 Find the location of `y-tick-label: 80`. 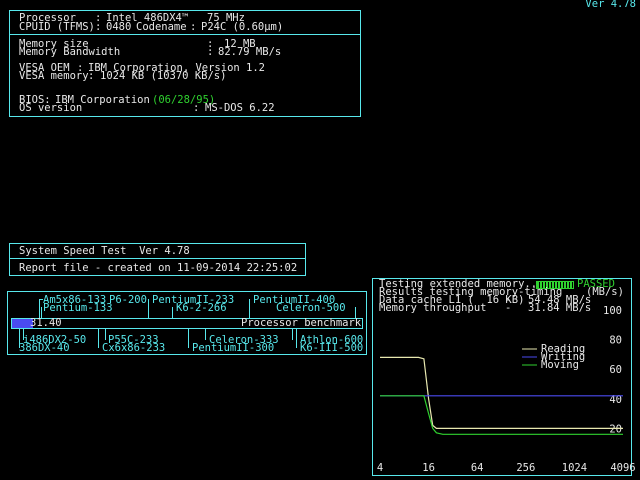

y-tick-label: 80 is located at coordinates (615, 341).